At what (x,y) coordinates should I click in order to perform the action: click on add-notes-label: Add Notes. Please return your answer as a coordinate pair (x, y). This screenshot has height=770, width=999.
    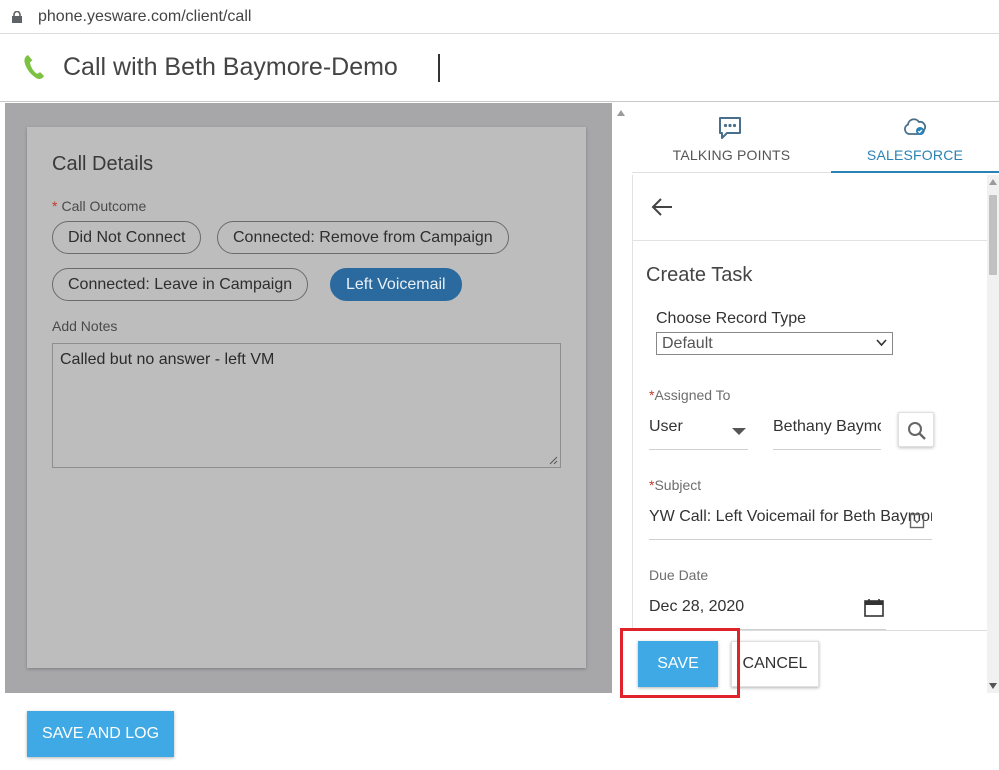
    Looking at the image, I should click on (85, 326).